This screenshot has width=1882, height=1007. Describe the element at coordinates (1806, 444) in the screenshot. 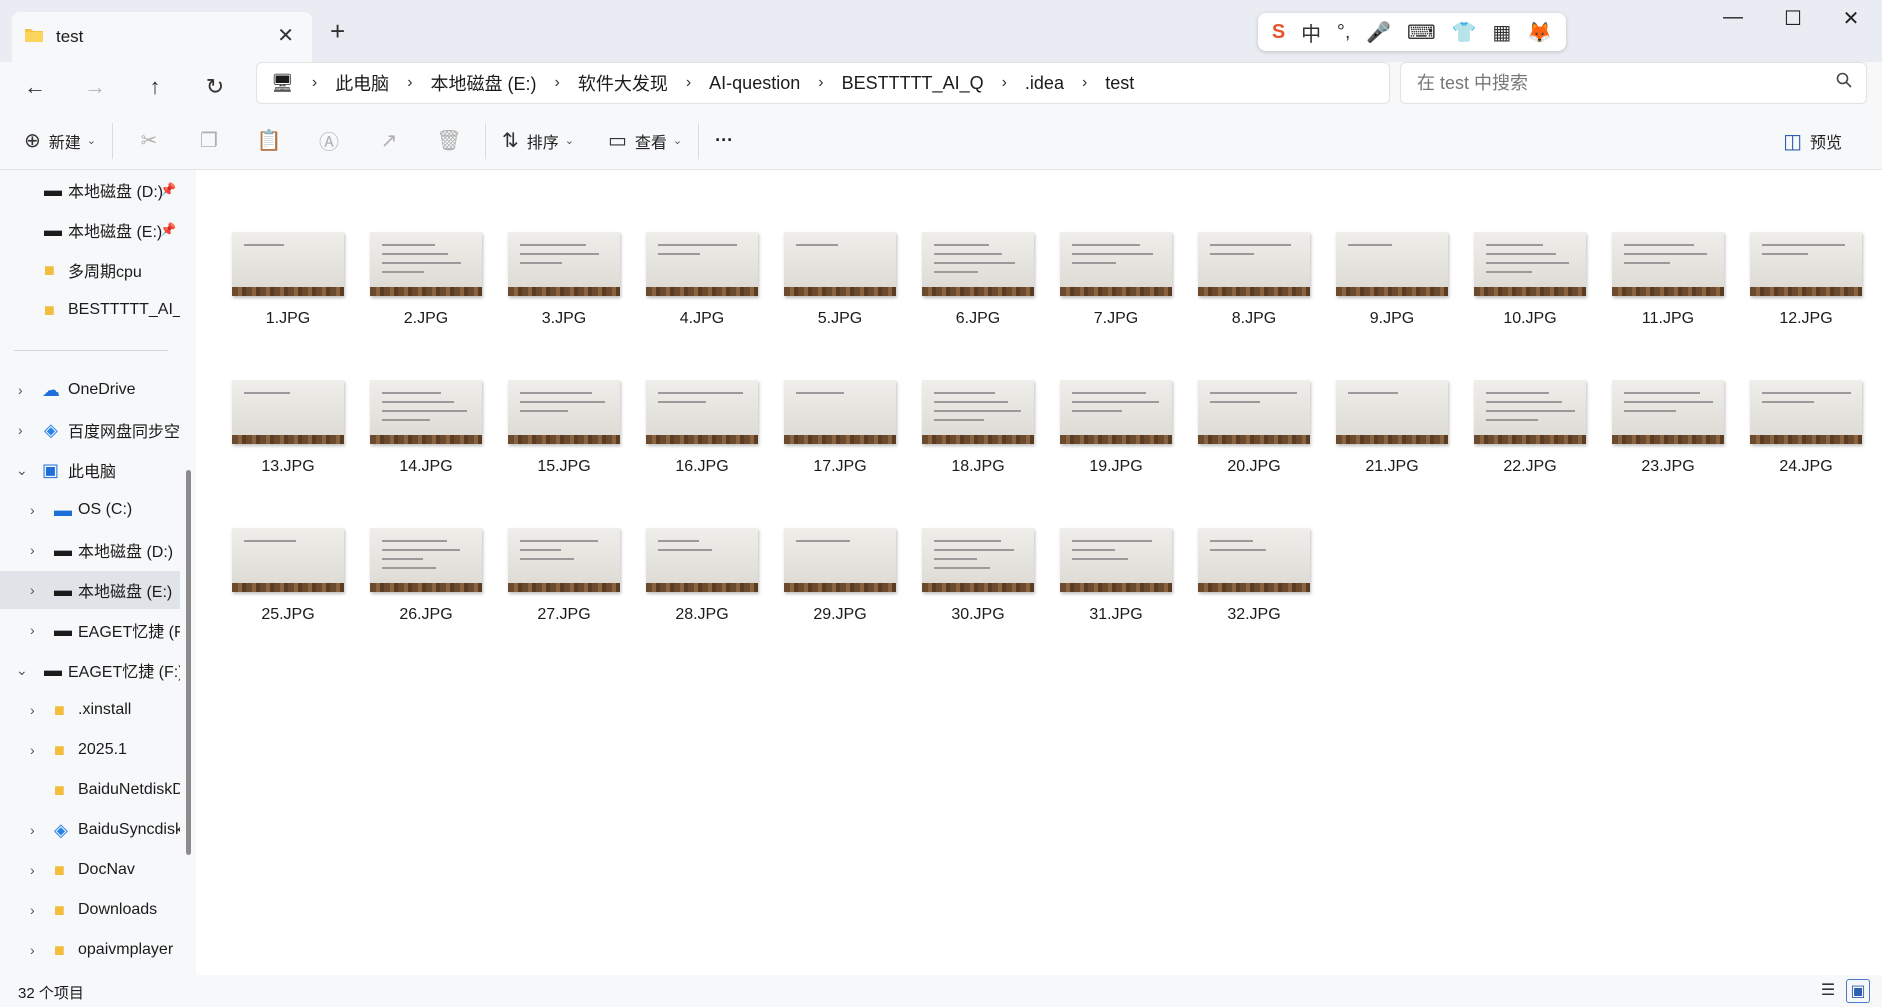

I see `file-item: 24.JPG` at that location.